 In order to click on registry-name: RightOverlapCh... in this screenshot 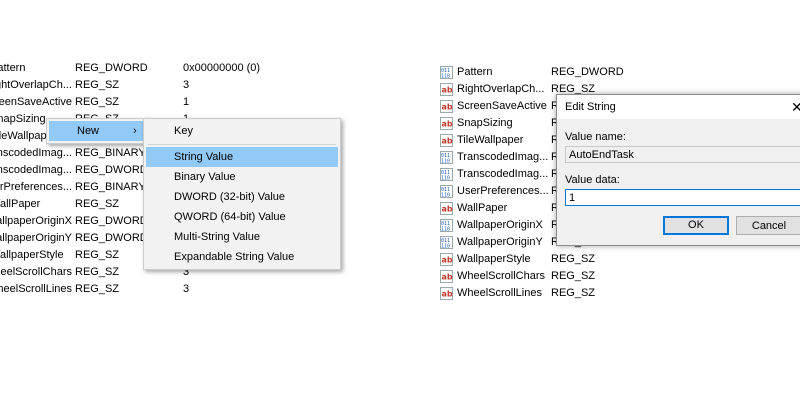, I will do `click(501, 89)`.